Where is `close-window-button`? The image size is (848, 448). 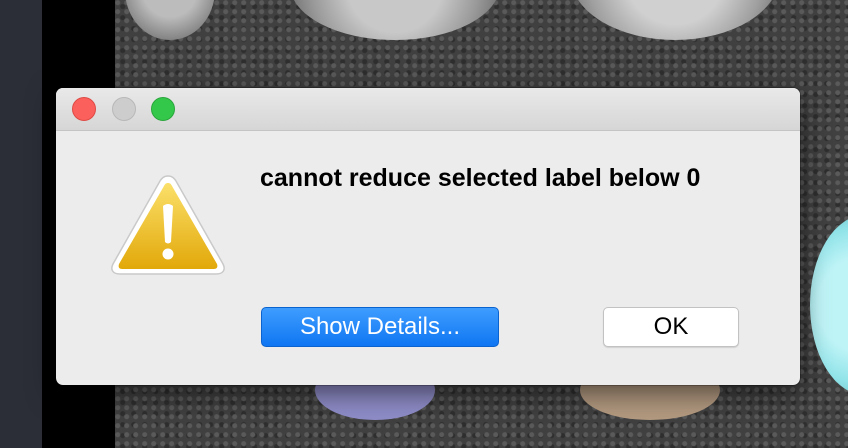 close-window-button is located at coordinates (84, 109).